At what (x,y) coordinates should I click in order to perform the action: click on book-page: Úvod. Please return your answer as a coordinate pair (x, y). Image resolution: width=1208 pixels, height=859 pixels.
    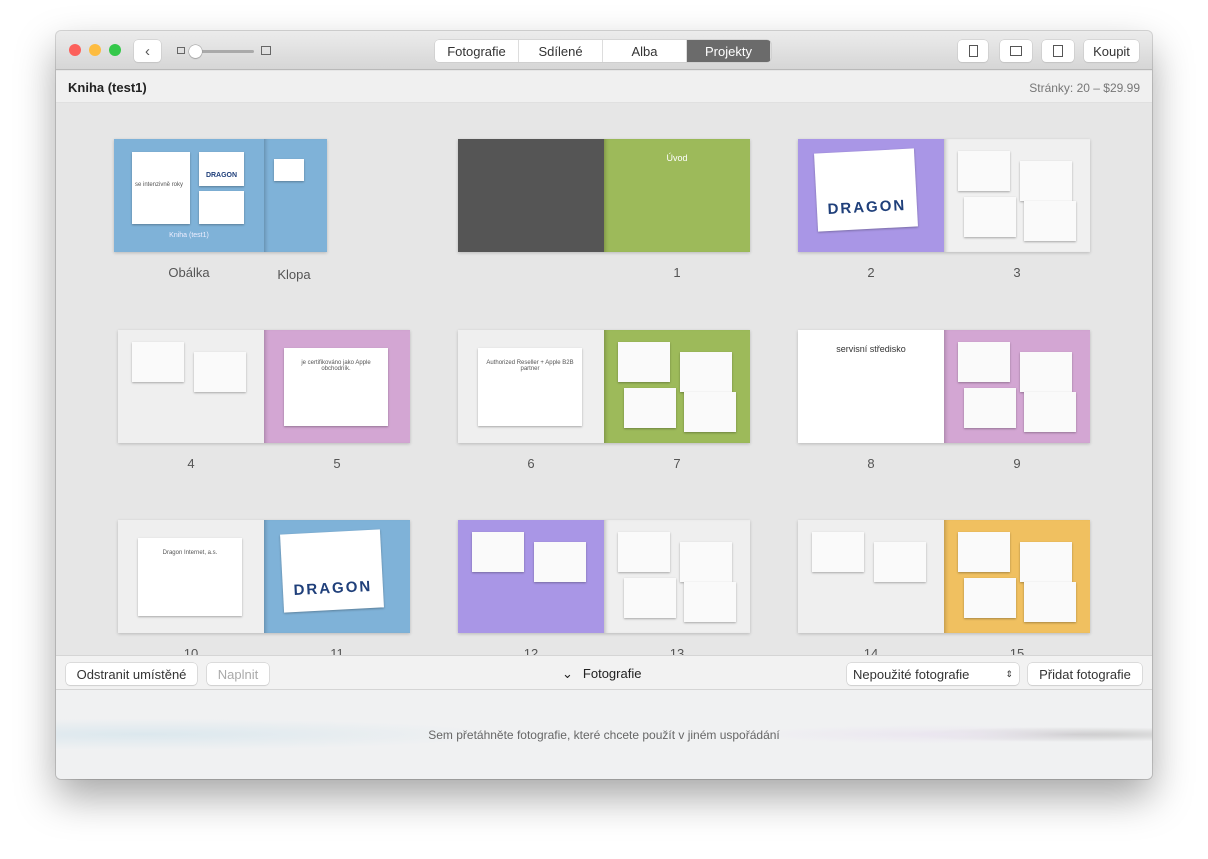
    Looking at the image, I should click on (677, 195).